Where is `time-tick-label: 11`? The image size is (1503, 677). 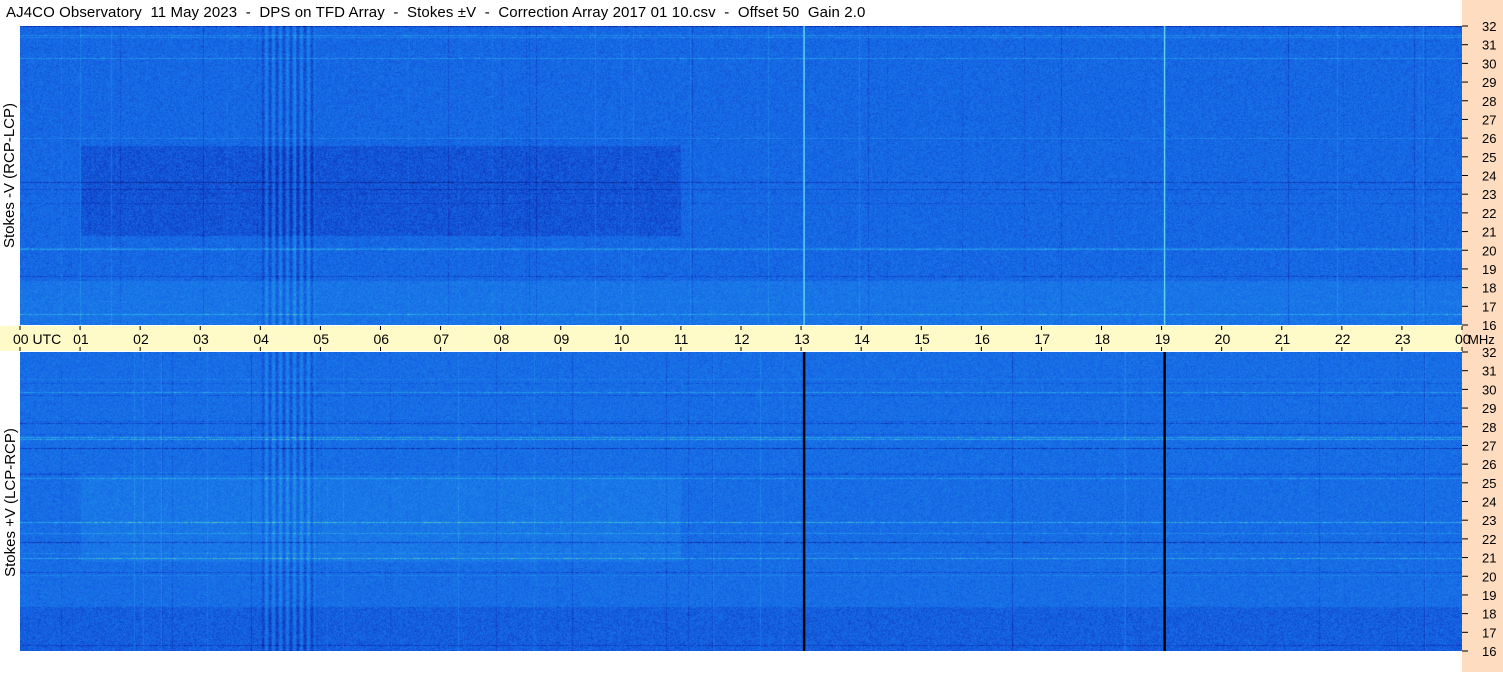
time-tick-label: 11 is located at coordinates (681, 339).